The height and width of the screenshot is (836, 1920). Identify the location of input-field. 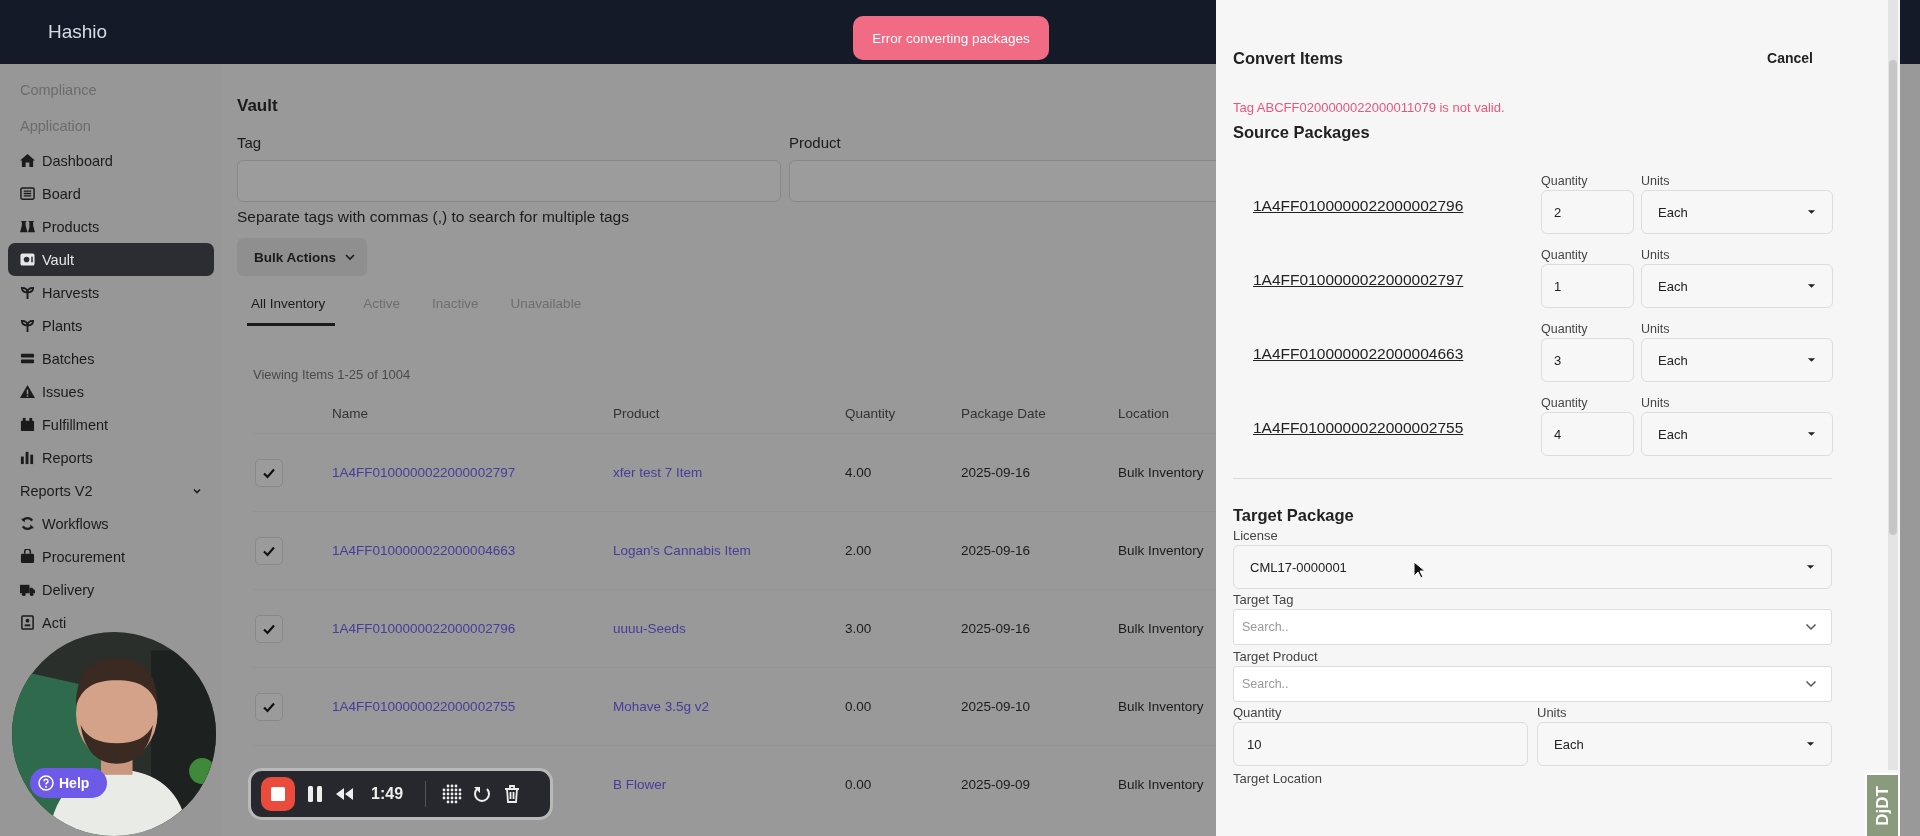
(1002, 181).